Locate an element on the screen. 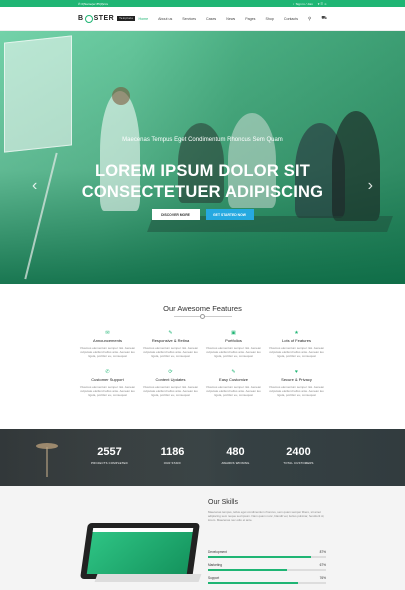  logo-letter: B is located at coordinates (81, 18).